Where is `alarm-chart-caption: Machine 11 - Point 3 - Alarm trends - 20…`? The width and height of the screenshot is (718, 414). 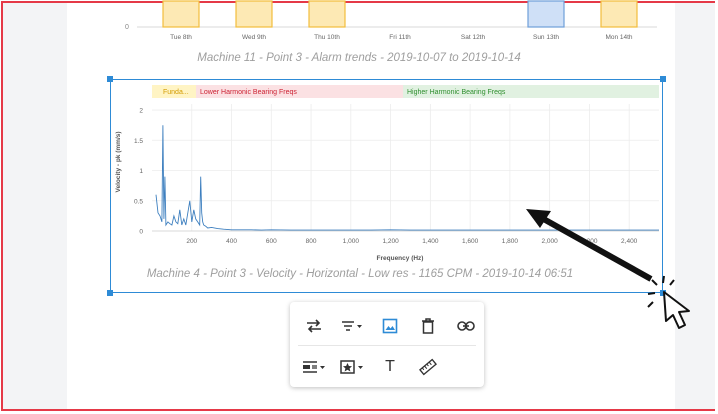
alarm-chart-caption: Machine 11 - Point 3 - Alarm trends - 20… is located at coordinates (359, 58).